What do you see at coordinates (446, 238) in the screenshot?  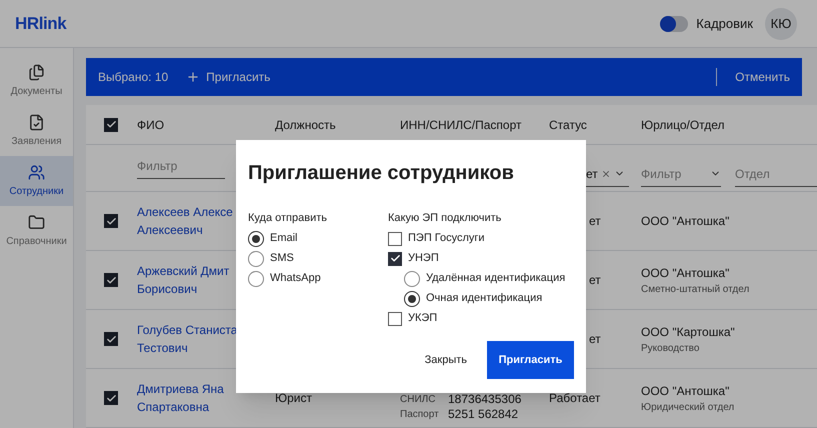 I see `option-label: ПЭП Госуслуги` at bounding box center [446, 238].